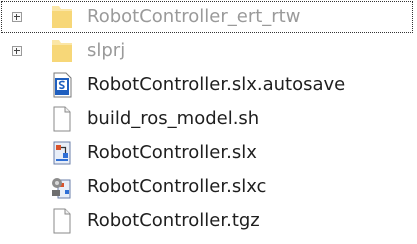  Describe the element at coordinates (106, 50) in the screenshot. I see `tree-item-label: slprj` at that location.